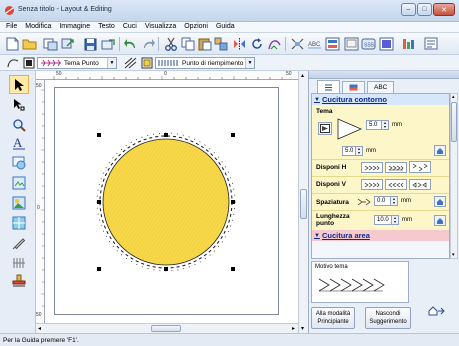 The height and width of the screenshot is (346, 459). What do you see at coordinates (19, 142) in the screenshot?
I see `text-icon: A` at bounding box center [19, 142].